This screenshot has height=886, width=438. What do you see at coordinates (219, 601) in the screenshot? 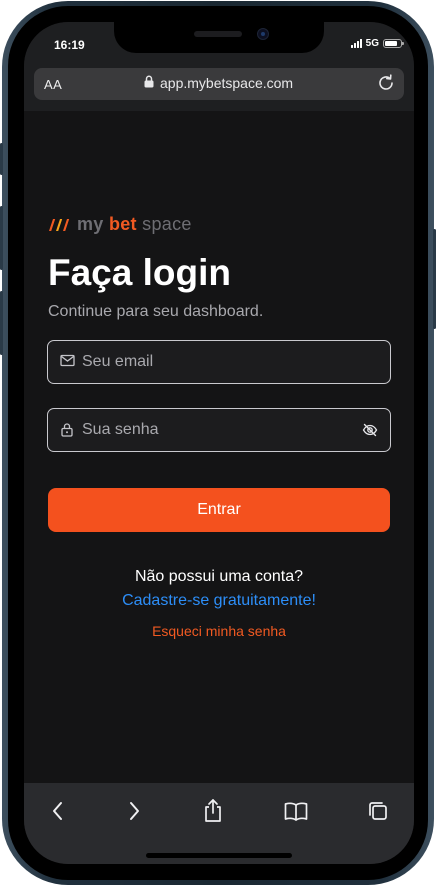
I see `signup-link: Cadastre-se gratuitamente!` at bounding box center [219, 601].